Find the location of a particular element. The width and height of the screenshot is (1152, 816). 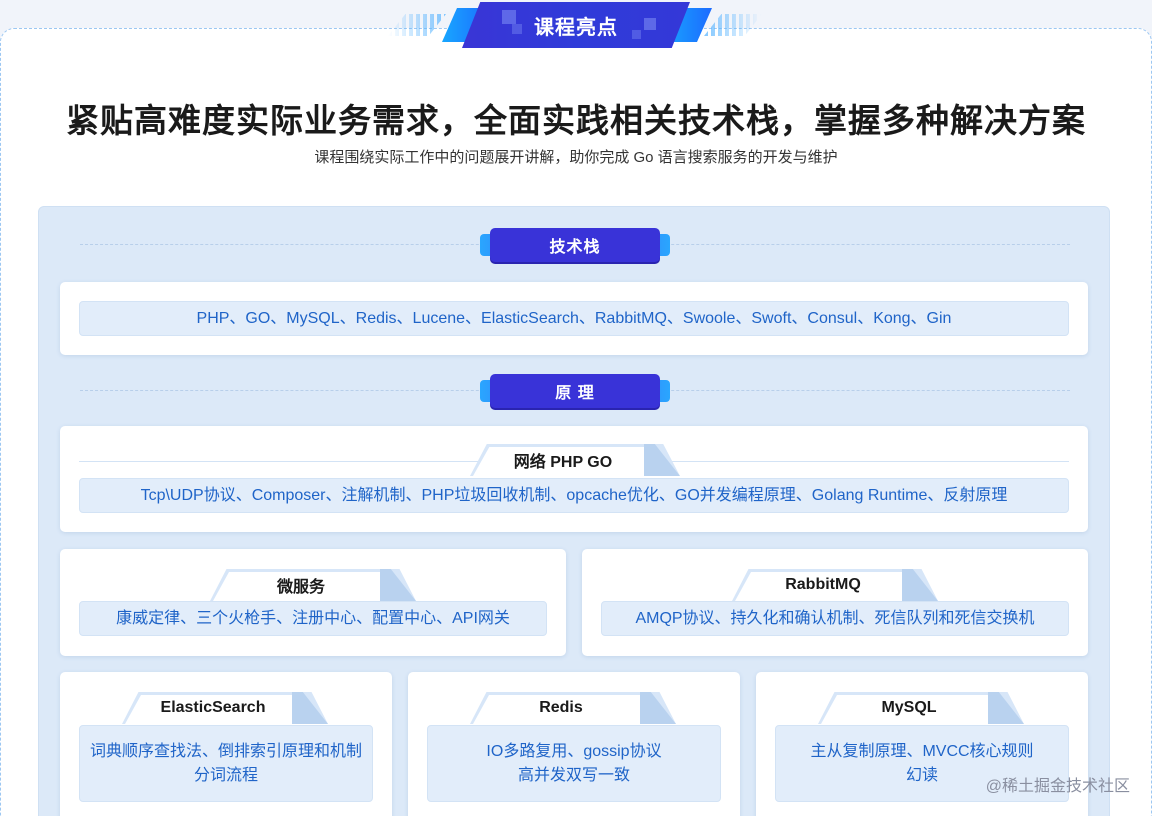

section-ribbon: 课程亮点 is located at coordinates (576, 25).